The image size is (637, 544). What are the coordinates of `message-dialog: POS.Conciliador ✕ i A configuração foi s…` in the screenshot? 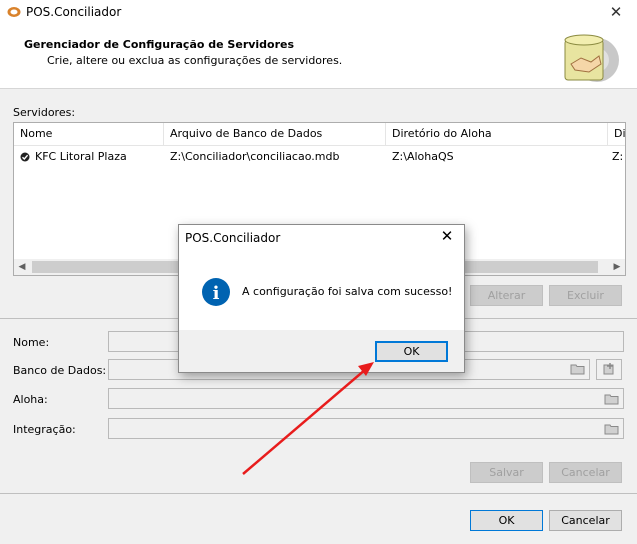 It's located at (321, 298).